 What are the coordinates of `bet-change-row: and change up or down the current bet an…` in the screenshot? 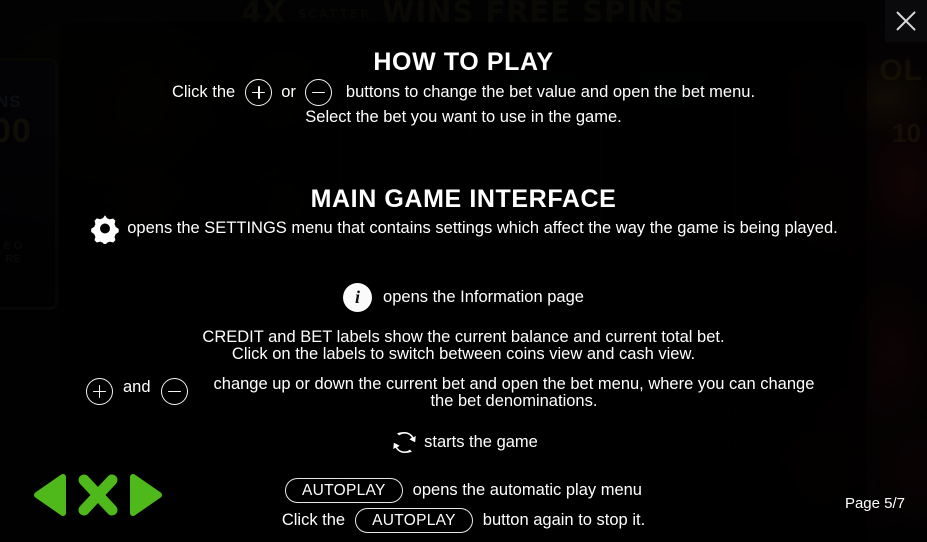 It's located at (450, 393).